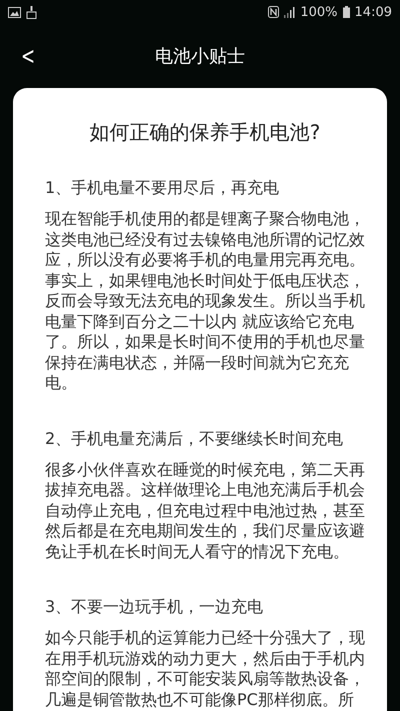 The width and height of the screenshot is (400, 711). I want to click on section-paragraph: 很多小伙伴喜欢在睡觉的时候充电，第二天再拔掉充电器。这样做理论上电池充满后手机会自动停止充电，但充电过程中电池过热，甚至然后都是在充电期间发生的，我们尽量应该避免让手机在长时间无人看守的情况下充电。, so click(205, 511).